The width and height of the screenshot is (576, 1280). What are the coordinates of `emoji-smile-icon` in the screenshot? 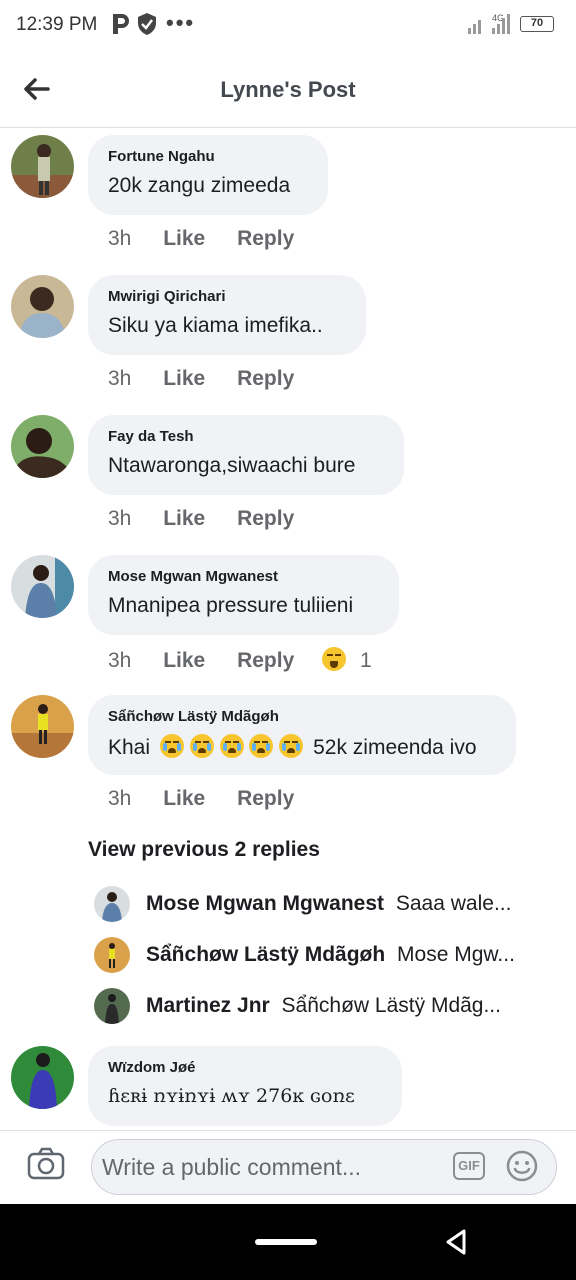 It's located at (522, 1166).